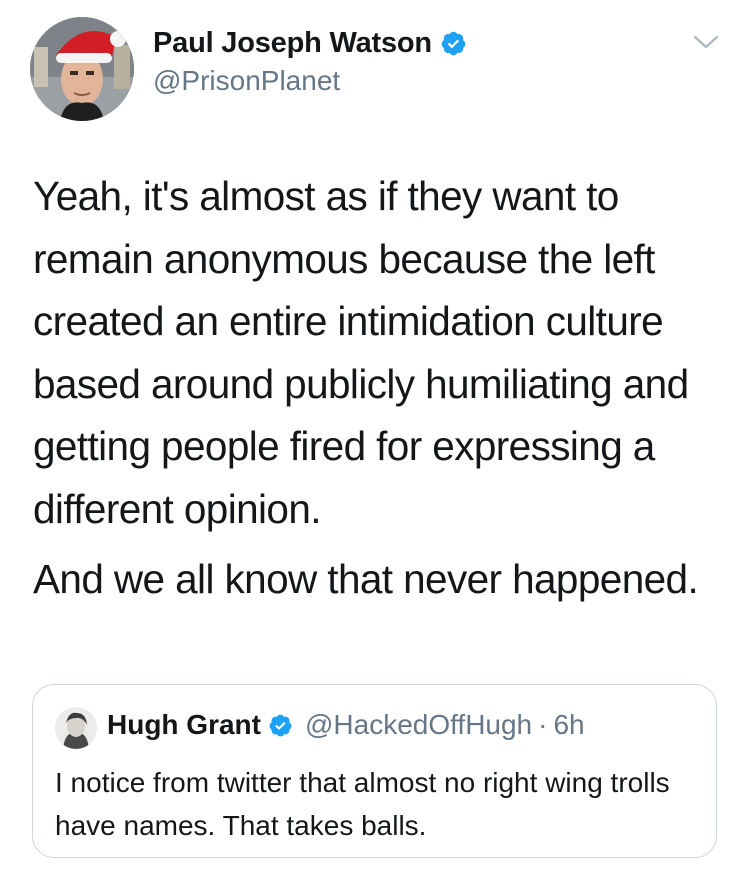  I want to click on author-name: Paul Joseph Watson, so click(292, 43).